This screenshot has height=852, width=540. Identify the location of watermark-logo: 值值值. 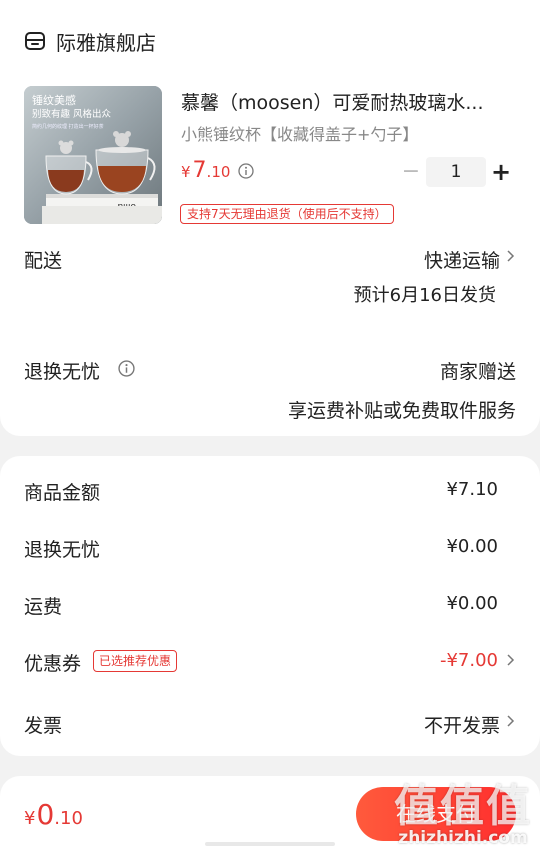
(463, 806).